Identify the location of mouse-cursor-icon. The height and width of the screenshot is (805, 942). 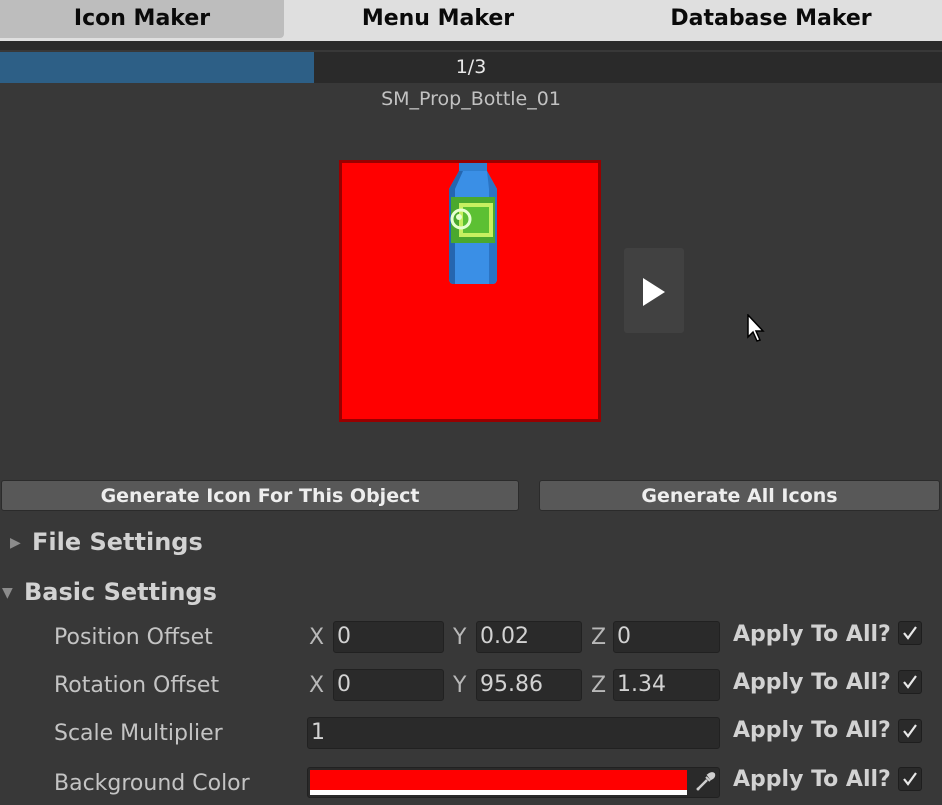
(756, 328).